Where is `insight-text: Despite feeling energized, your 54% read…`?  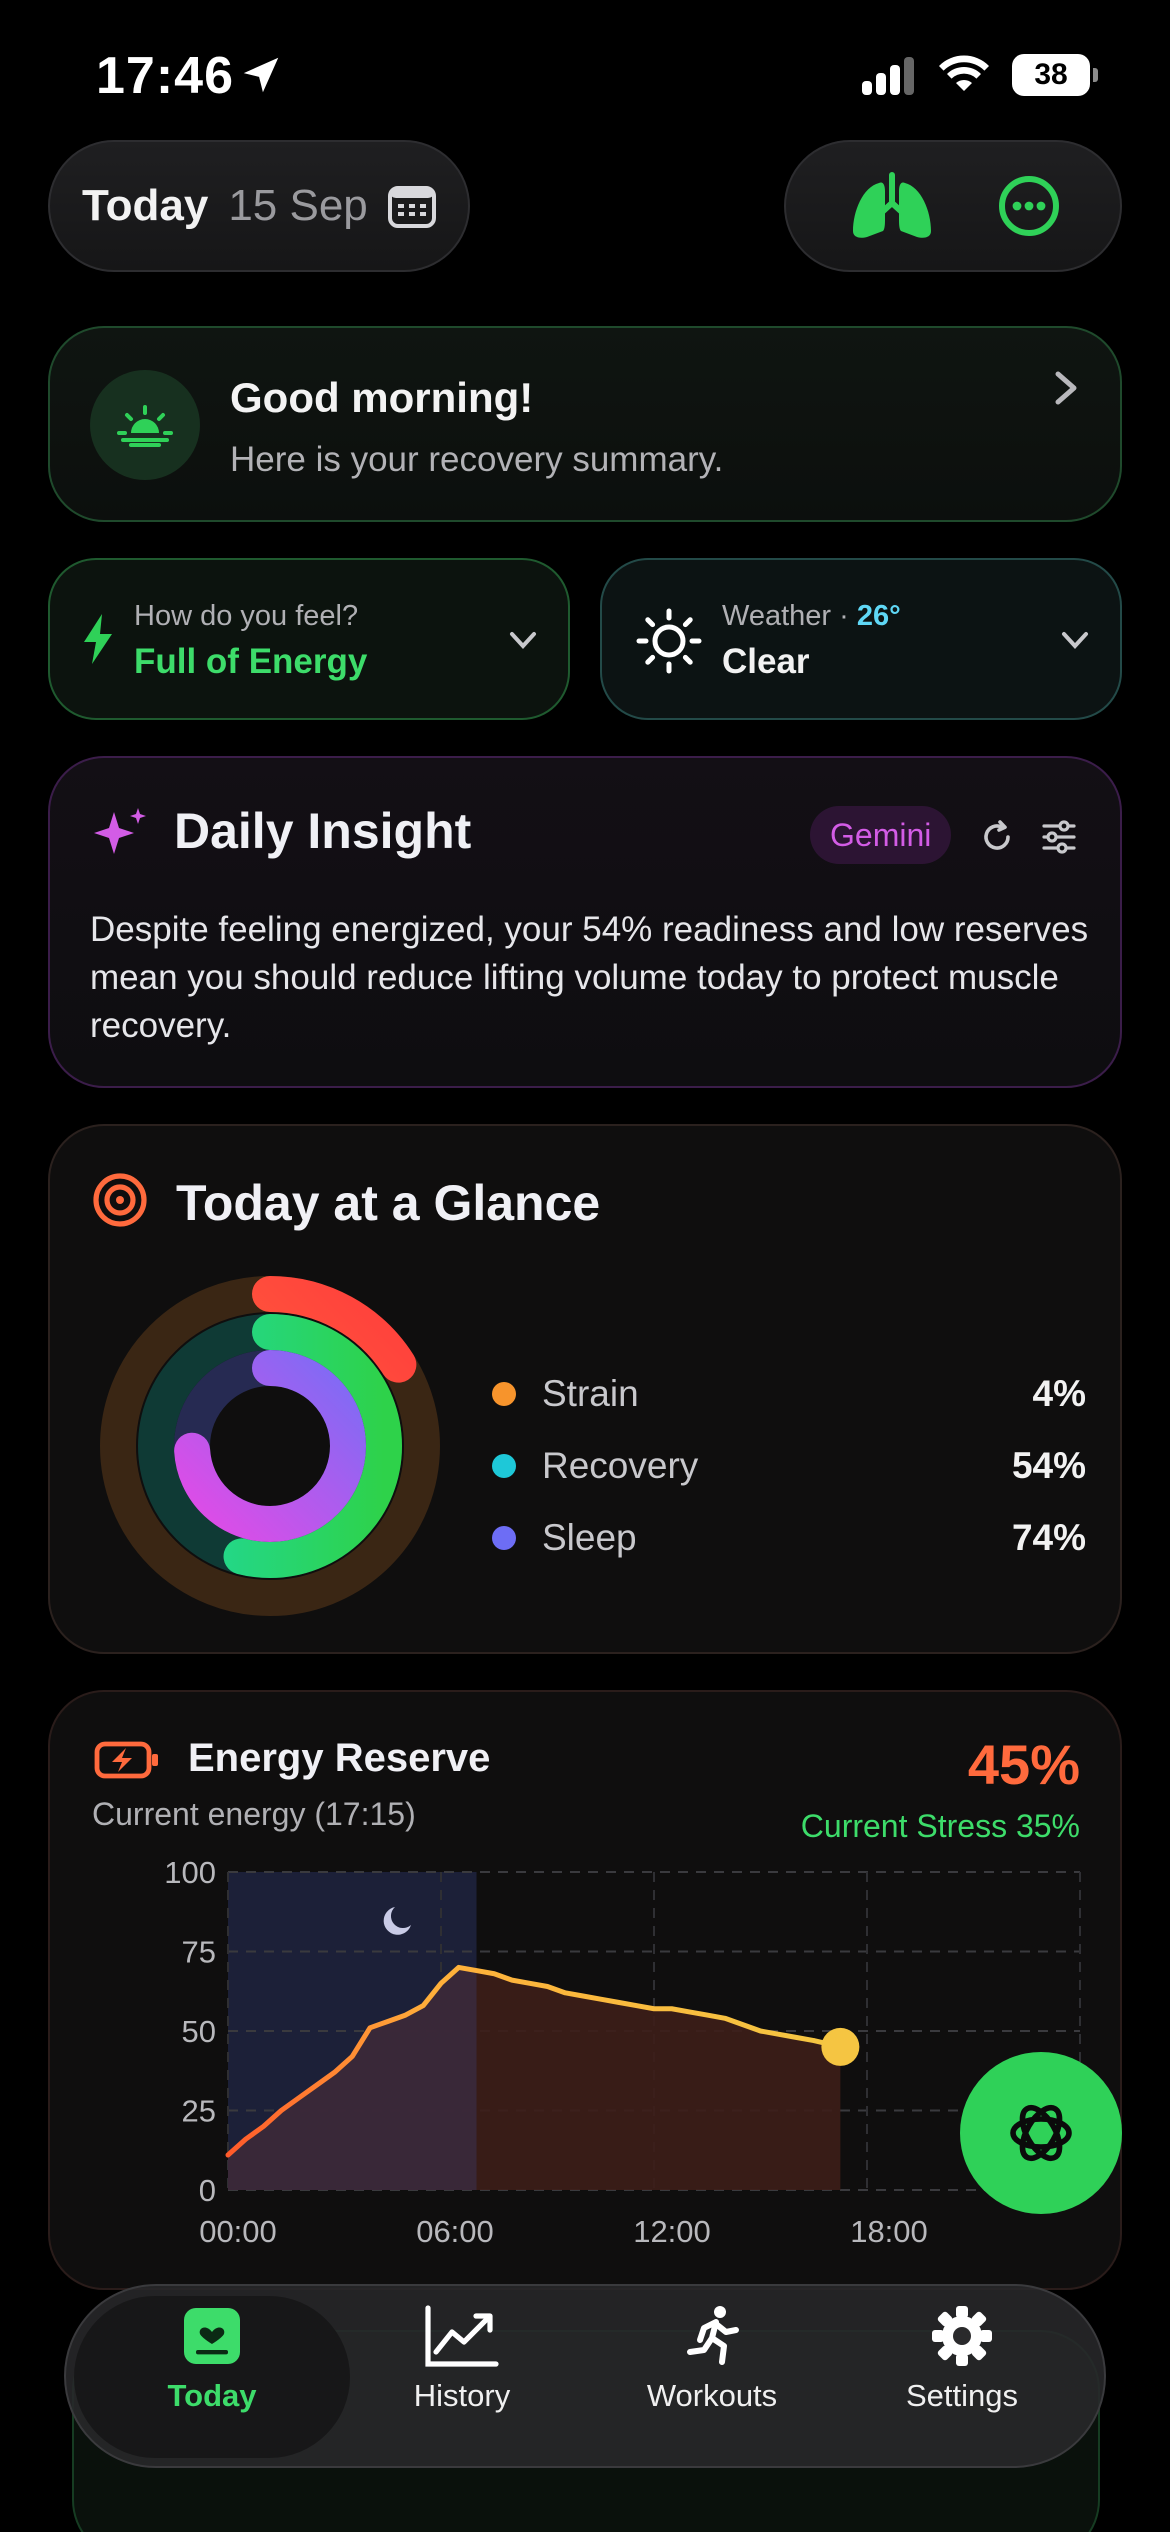
insight-text: Despite feeling energized, your 54% read… is located at coordinates (589, 977).